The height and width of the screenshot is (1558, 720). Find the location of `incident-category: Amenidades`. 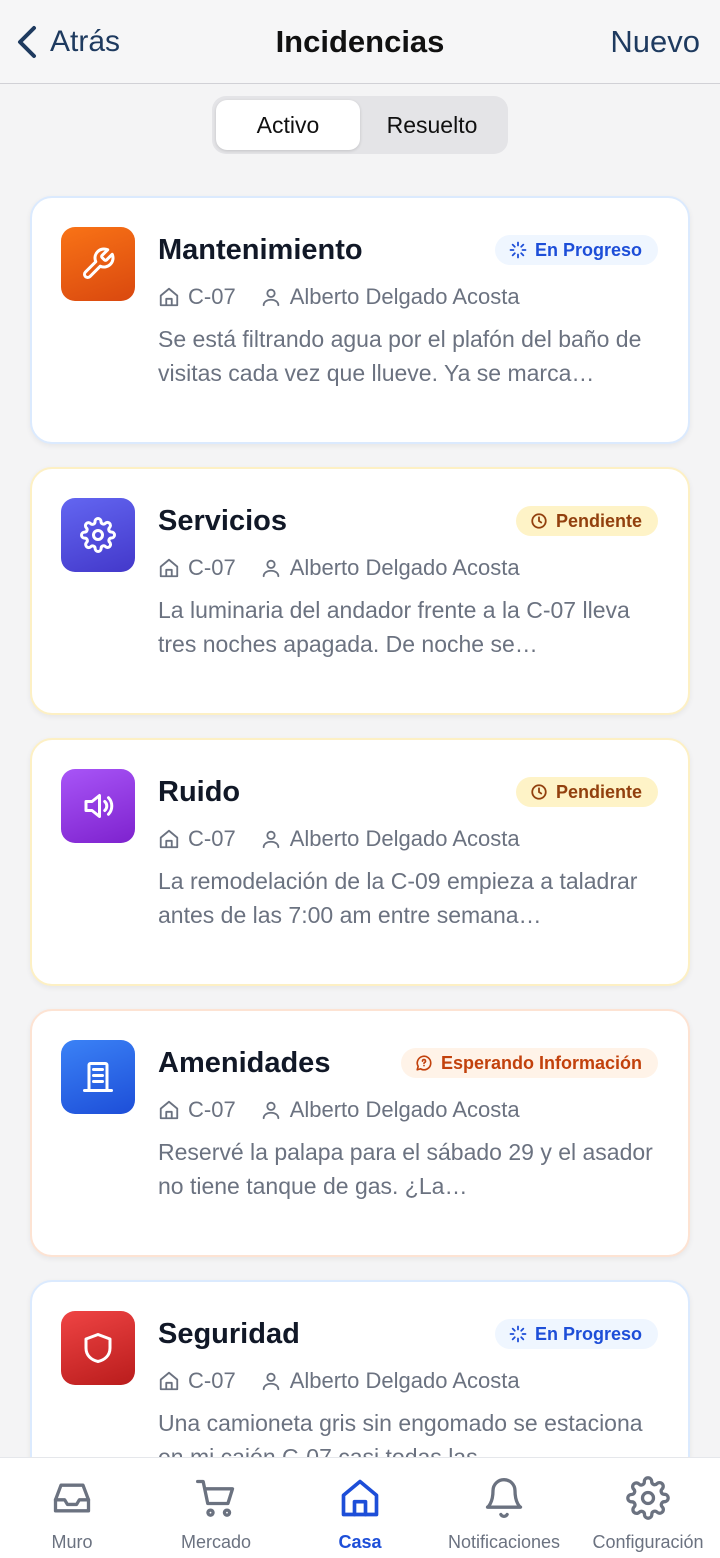

incident-category: Amenidades is located at coordinates (244, 1063).